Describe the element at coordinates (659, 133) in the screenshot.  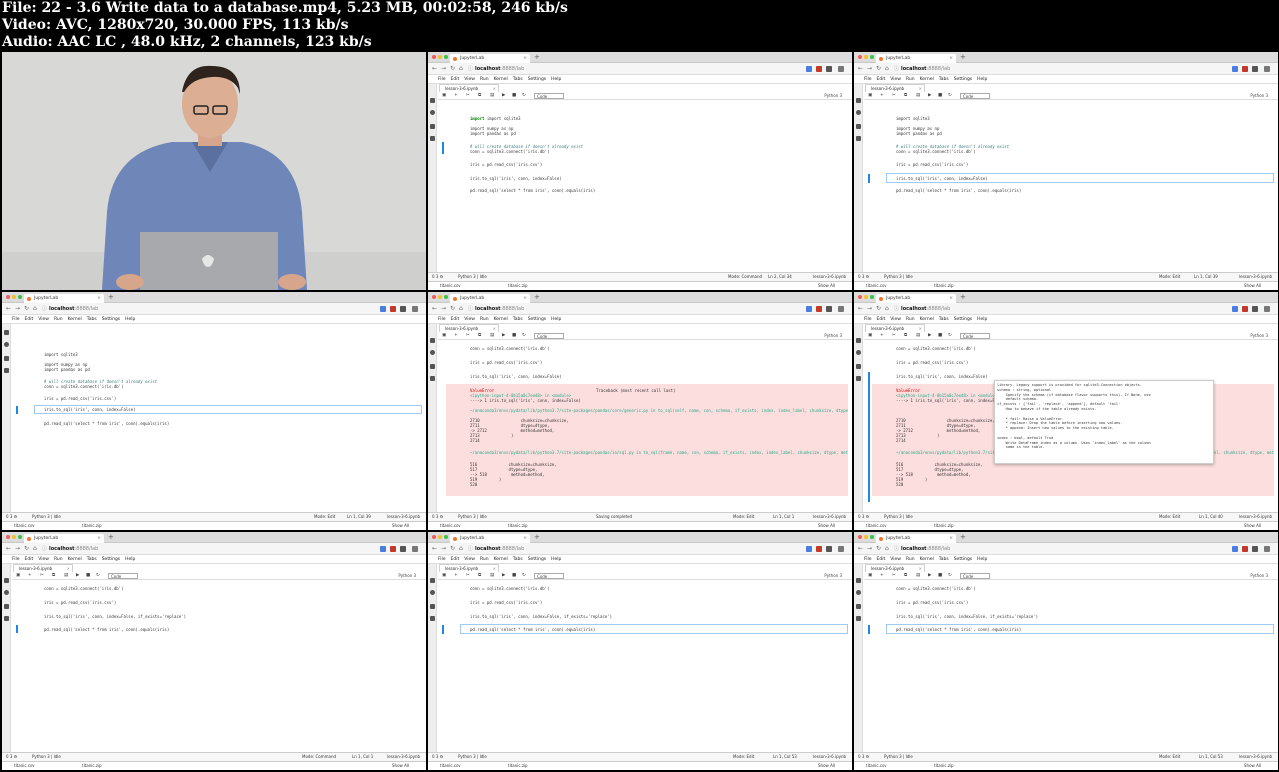
I see `code-line: import pandas as pd` at that location.